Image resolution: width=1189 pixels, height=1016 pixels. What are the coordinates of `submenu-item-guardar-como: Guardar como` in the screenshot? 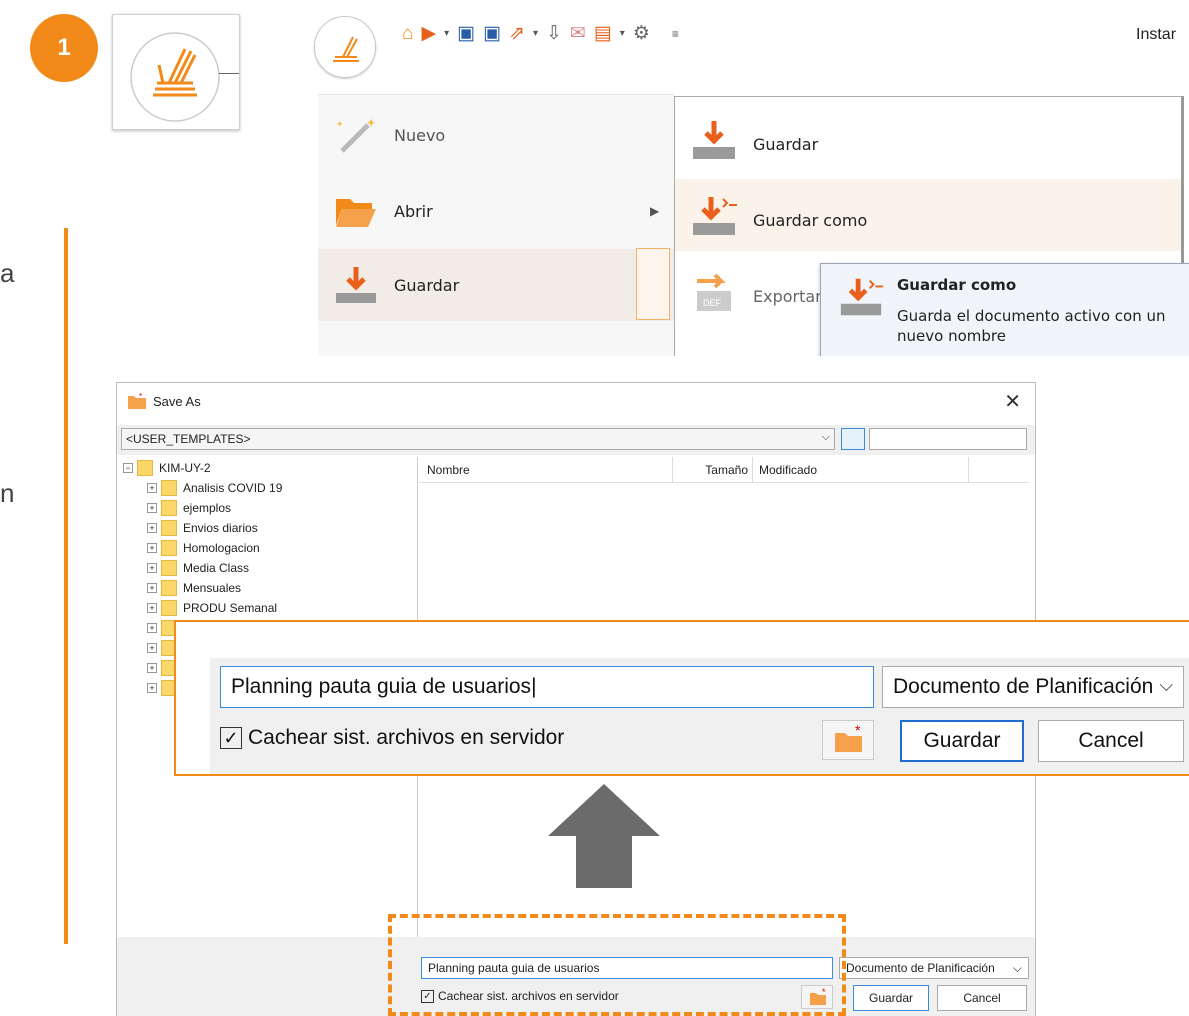 It's located at (928, 215).